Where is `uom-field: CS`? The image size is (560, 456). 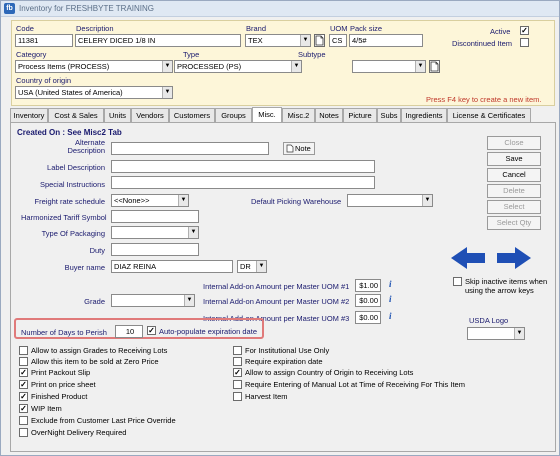
uom-field: CS is located at coordinates (338, 40).